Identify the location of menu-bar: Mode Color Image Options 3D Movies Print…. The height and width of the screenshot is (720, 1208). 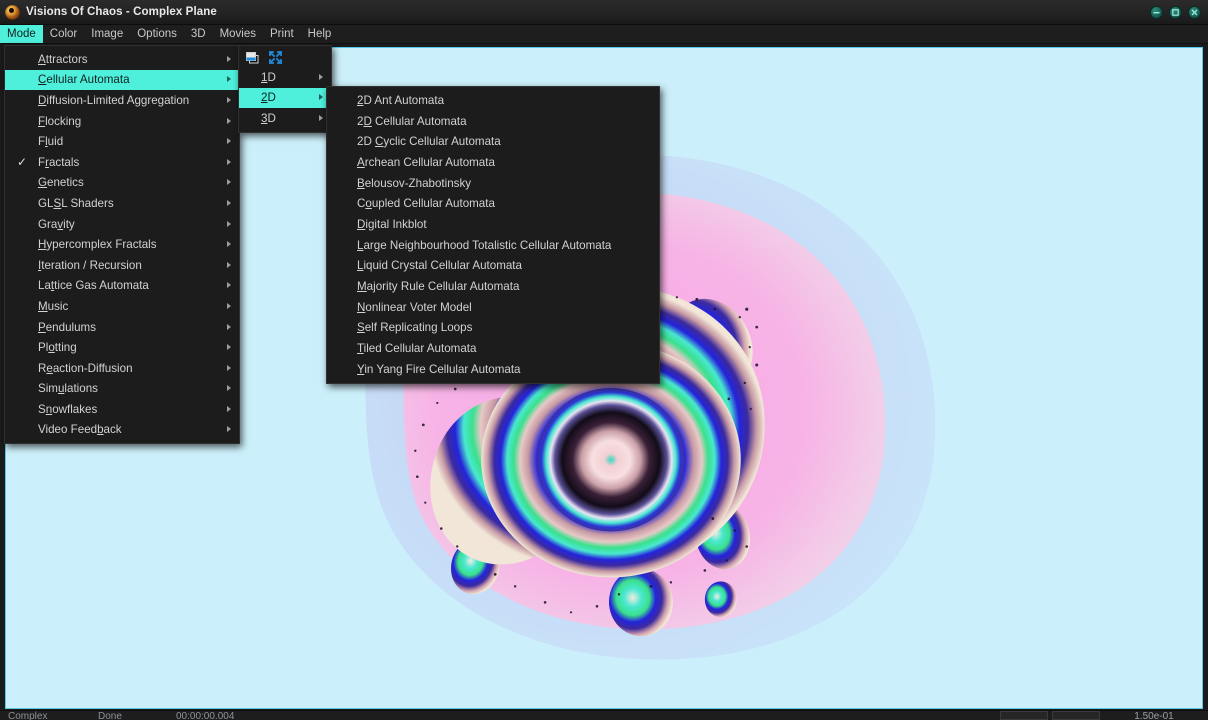
(604, 34).